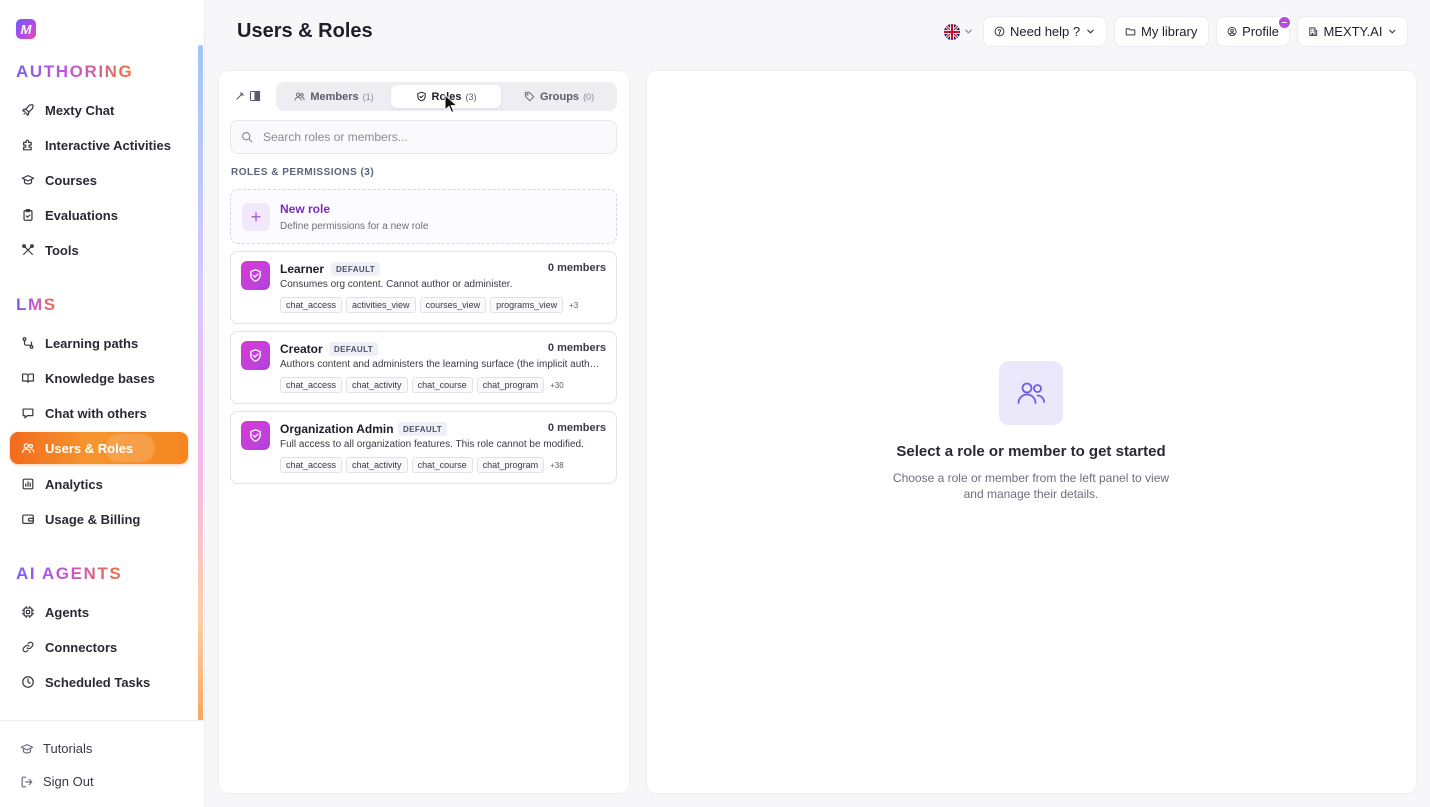 The height and width of the screenshot is (807, 1430). Describe the element at coordinates (999, 31) in the screenshot. I see `help-circle-icon` at that location.